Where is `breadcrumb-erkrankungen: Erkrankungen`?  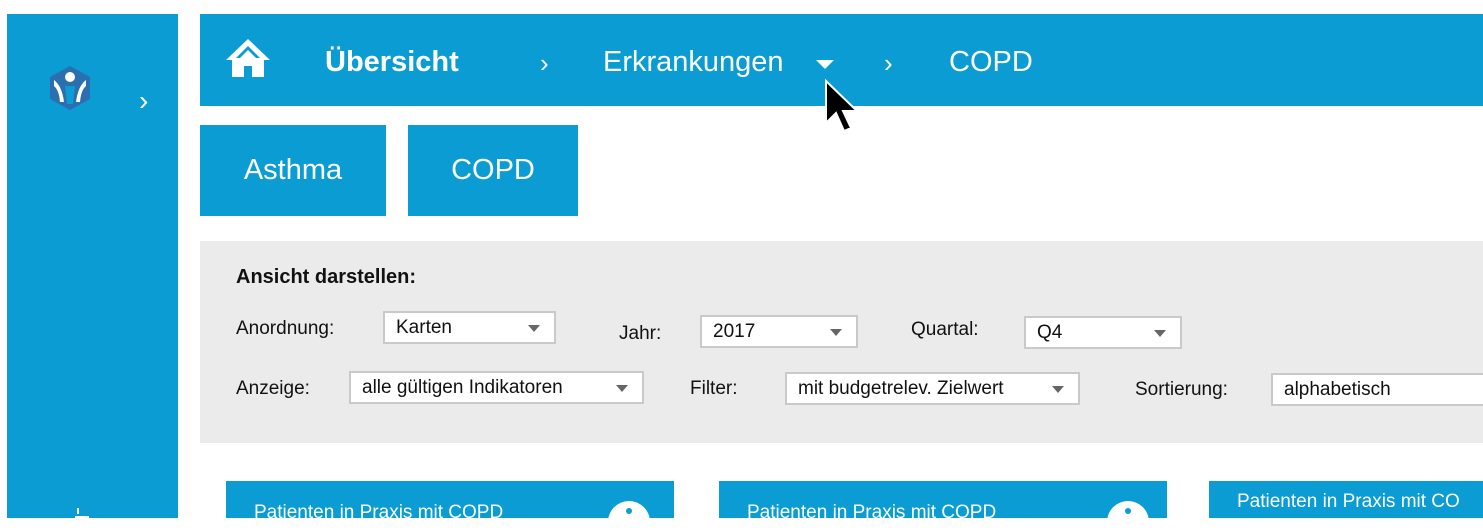
breadcrumb-erkrankungen: Erkrankungen is located at coordinates (693, 62).